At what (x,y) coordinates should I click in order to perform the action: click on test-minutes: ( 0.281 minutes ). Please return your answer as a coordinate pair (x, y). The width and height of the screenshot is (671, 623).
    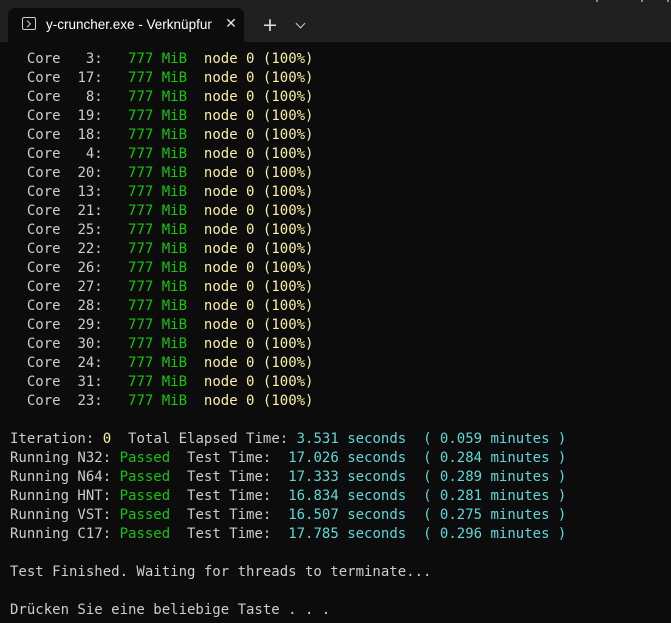
    Looking at the image, I should click on (495, 496).